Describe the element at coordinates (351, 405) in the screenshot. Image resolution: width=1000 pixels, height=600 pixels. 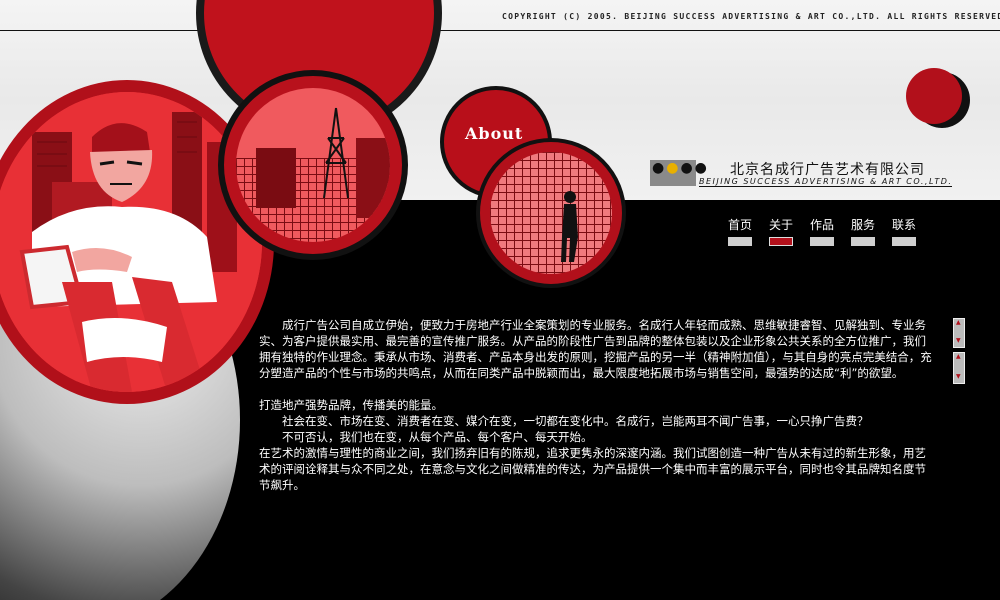
I see `content-slogan: 打造地产强势品牌，传播美的能量。` at that location.